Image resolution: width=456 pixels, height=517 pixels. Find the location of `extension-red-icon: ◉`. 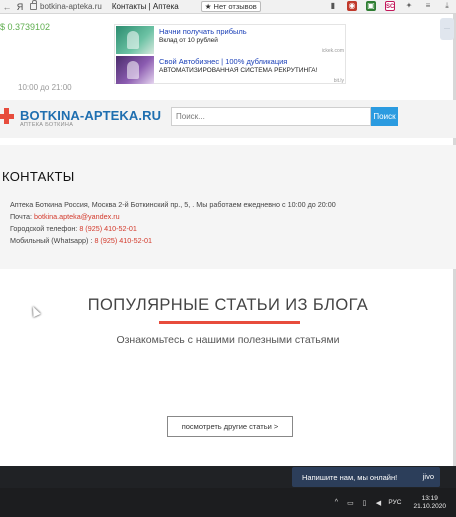

extension-red-icon: ◉ is located at coordinates (352, 6).